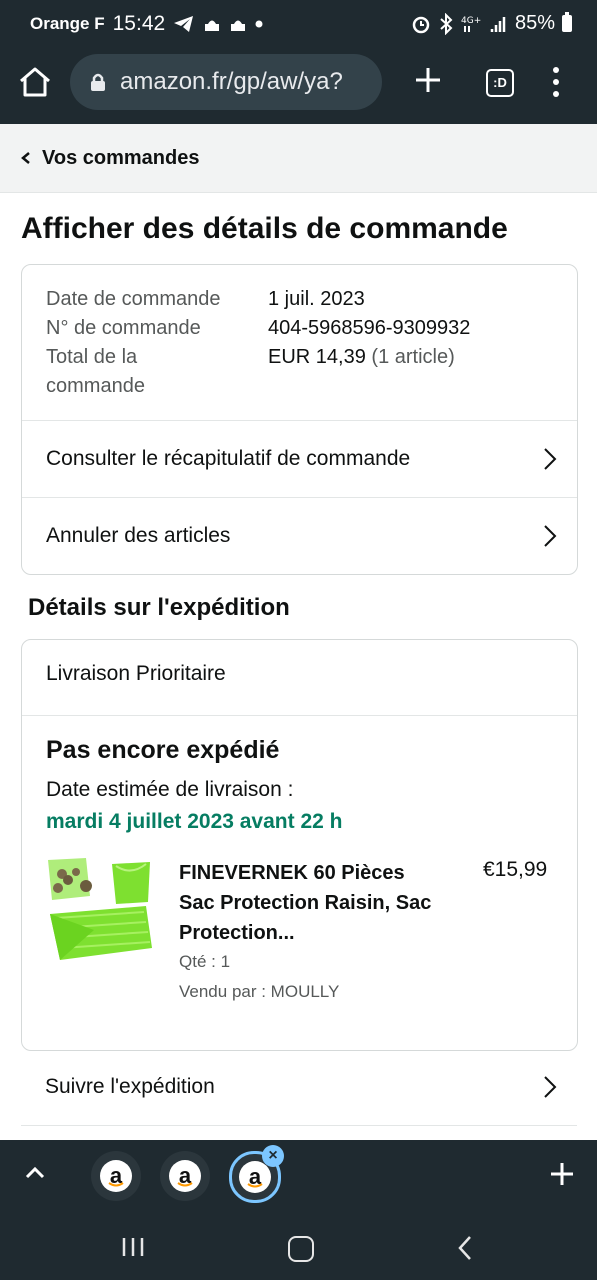 The image size is (597, 1280). I want to click on cancel-items-link: Annuler des articles, so click(299, 535).